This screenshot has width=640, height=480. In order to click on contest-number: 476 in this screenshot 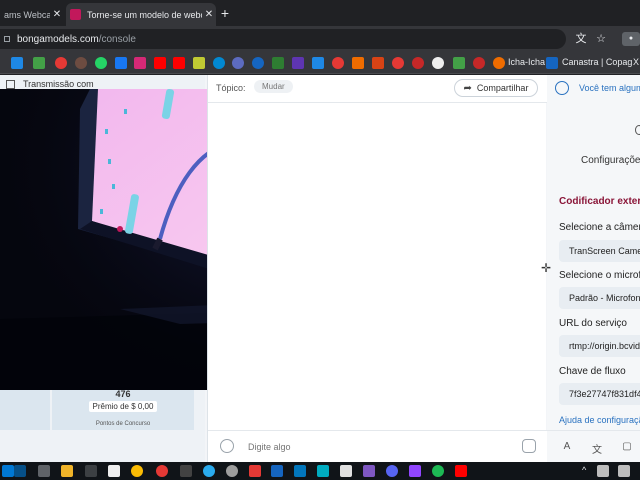, I will do `click(123, 394)`.